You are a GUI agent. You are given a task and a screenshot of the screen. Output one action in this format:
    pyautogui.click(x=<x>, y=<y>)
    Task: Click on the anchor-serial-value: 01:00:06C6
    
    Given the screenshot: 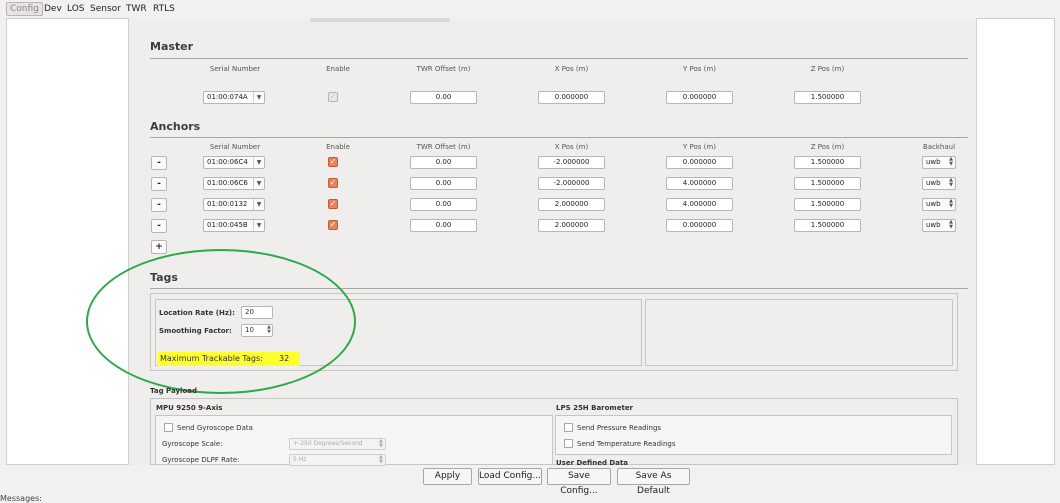 What is the action you would take?
    pyautogui.click(x=227, y=183)
    